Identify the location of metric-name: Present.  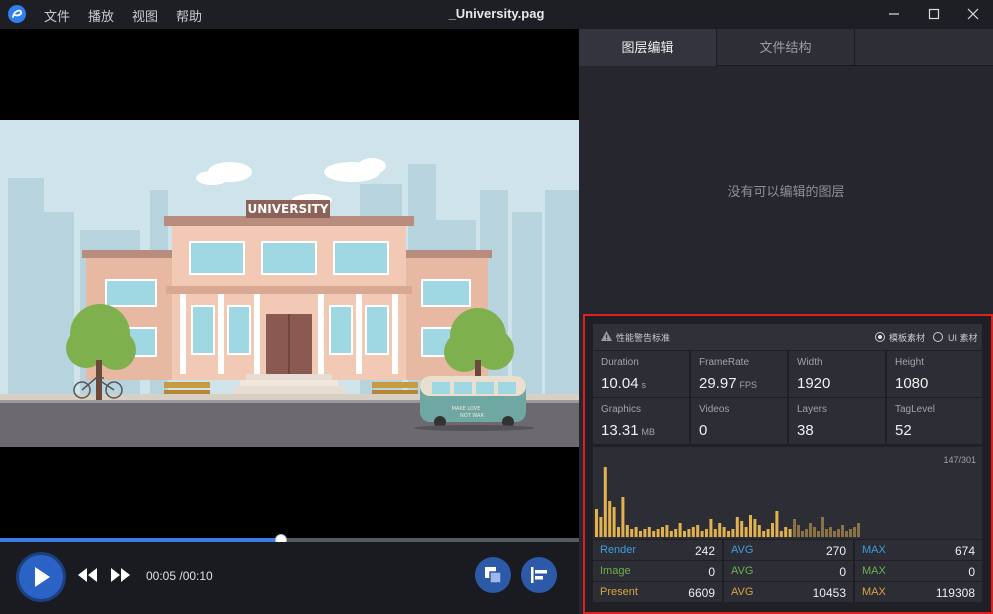
(619, 592).